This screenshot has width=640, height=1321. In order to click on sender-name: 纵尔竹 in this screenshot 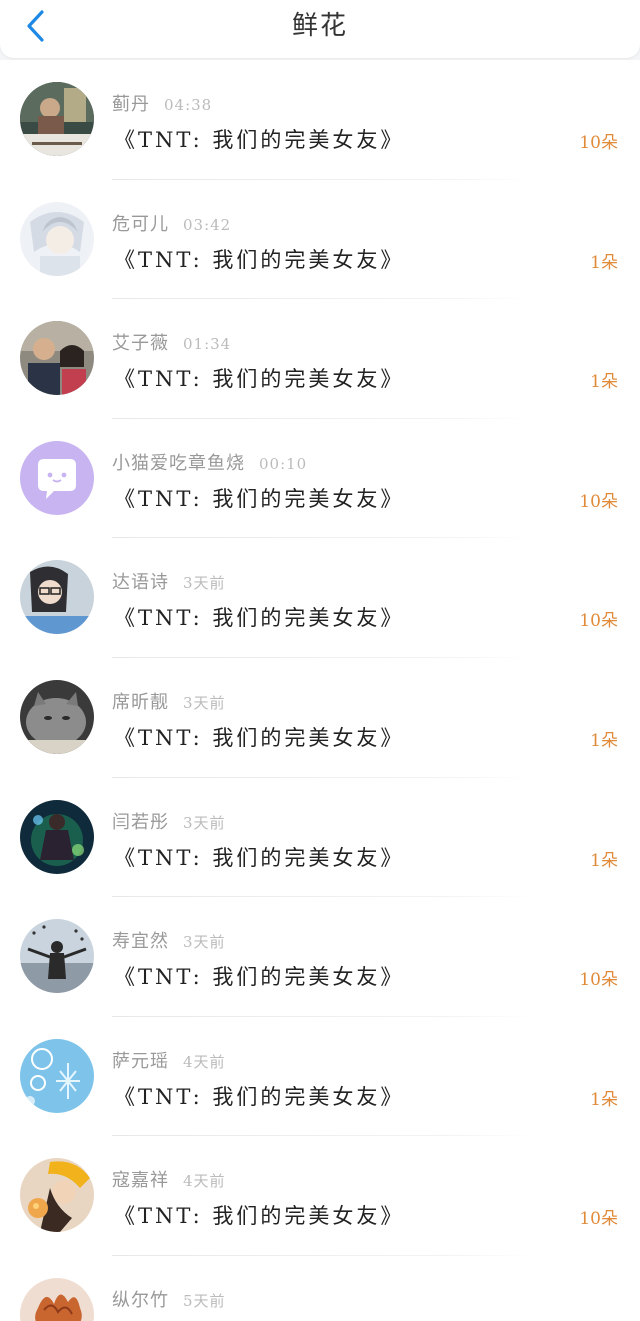, I will do `click(140, 1300)`.